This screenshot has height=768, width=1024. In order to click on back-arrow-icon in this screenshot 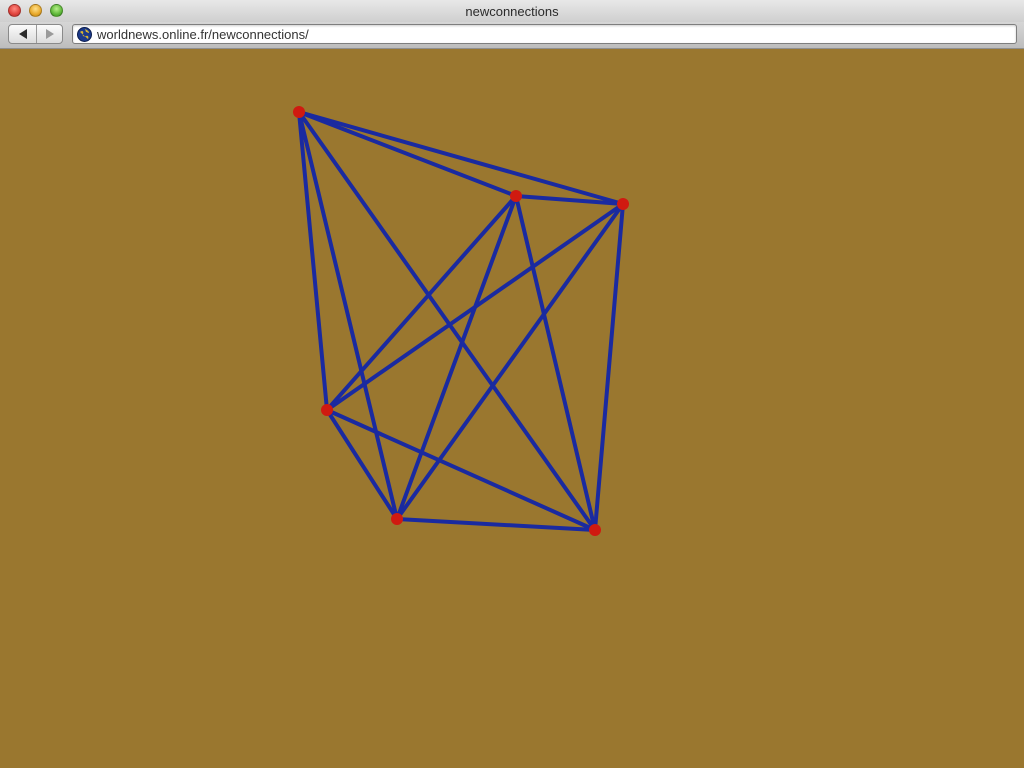, I will do `click(22, 34)`.